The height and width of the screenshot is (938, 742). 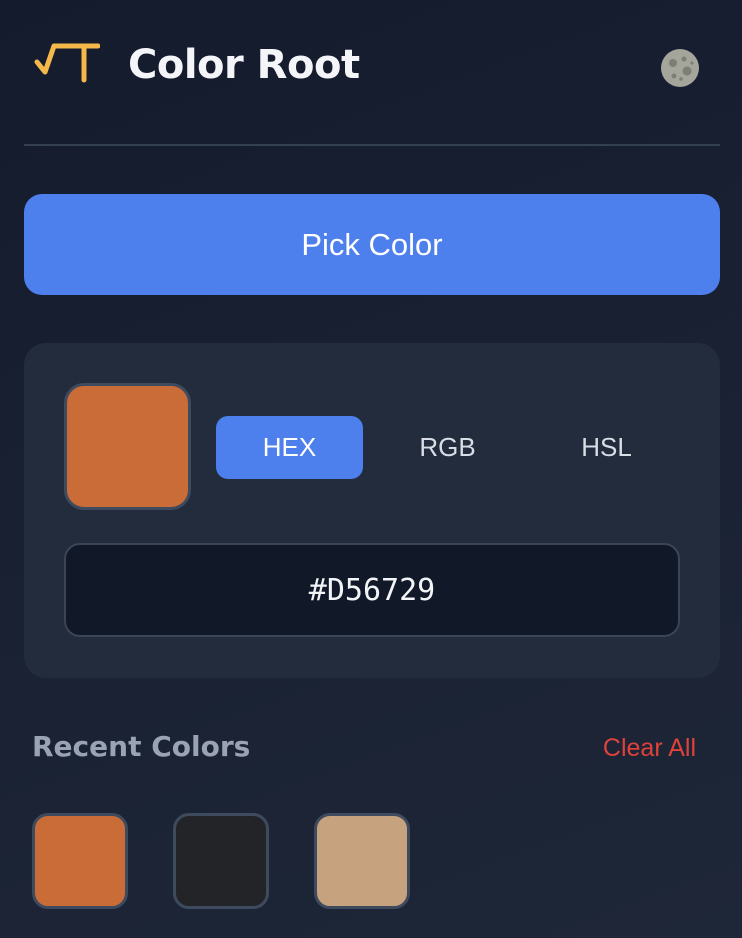 What do you see at coordinates (649, 748) in the screenshot?
I see `clear-all-button: Clear All` at bounding box center [649, 748].